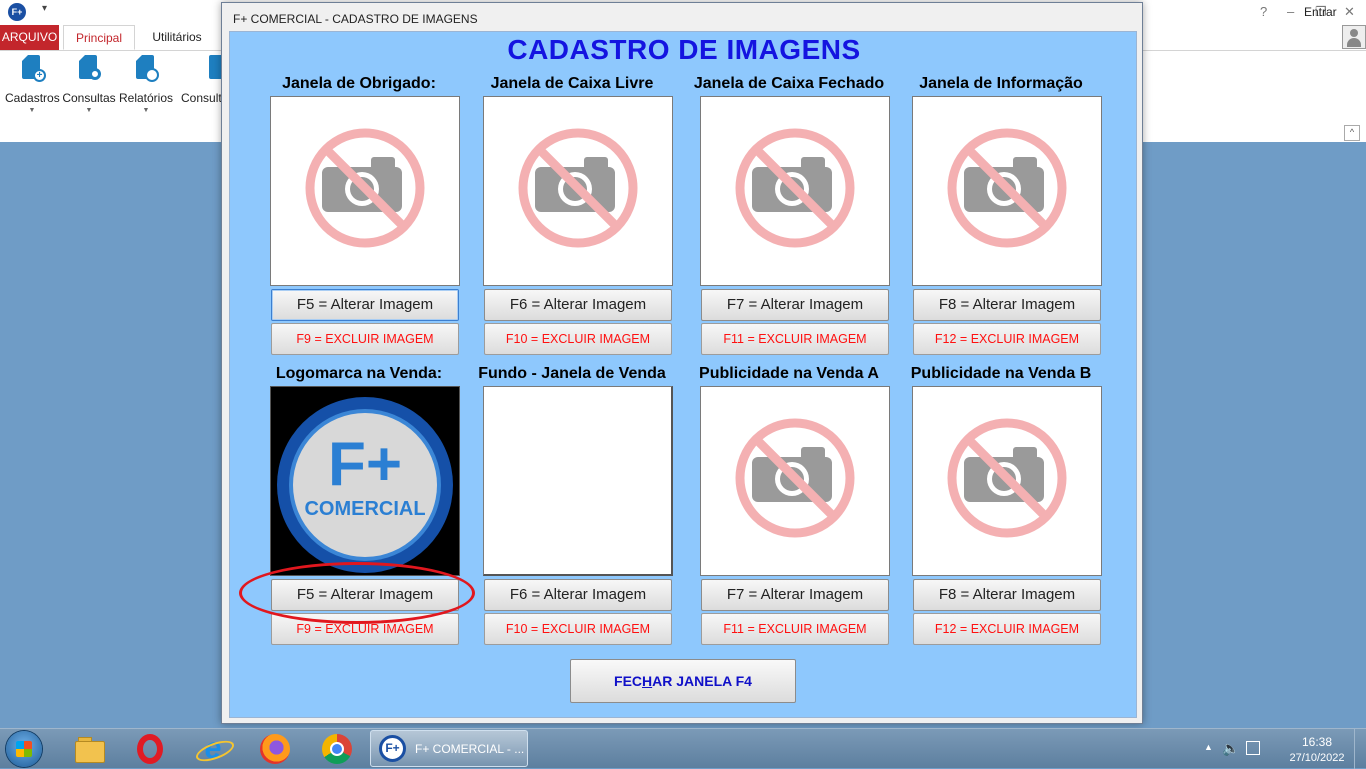 The height and width of the screenshot is (769, 1366). Describe the element at coordinates (684, 49) in the screenshot. I see `page-title: CADASTRO DE IMAGENS` at that location.